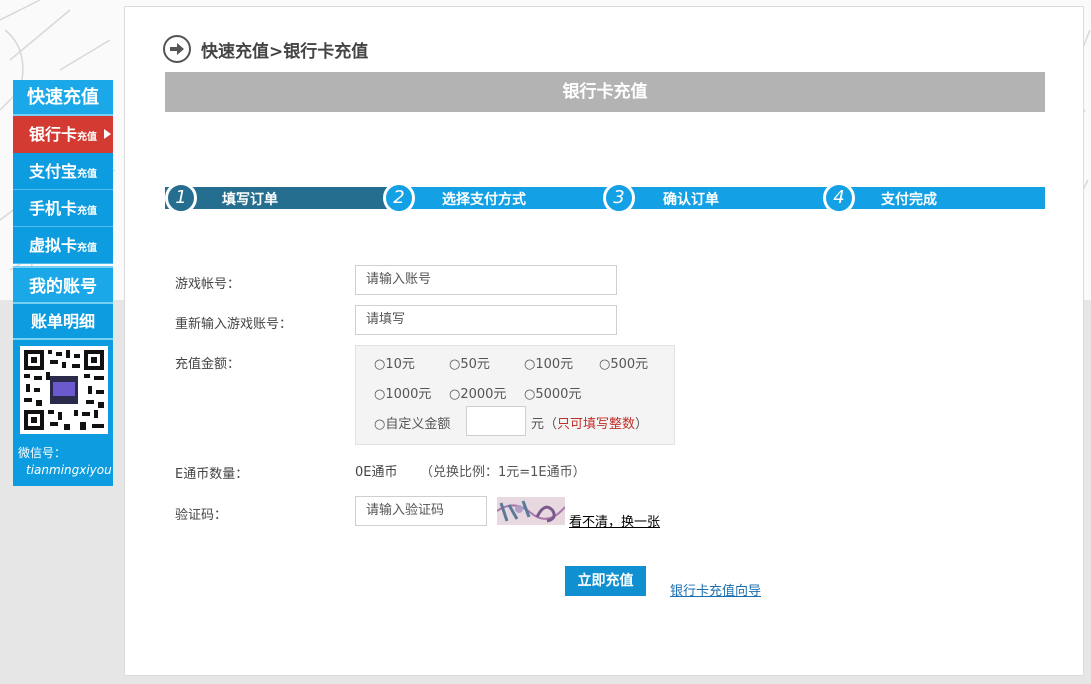  Describe the element at coordinates (596, 424) in the screenshot. I see `integer-only-hint: 只可填写整数` at that location.